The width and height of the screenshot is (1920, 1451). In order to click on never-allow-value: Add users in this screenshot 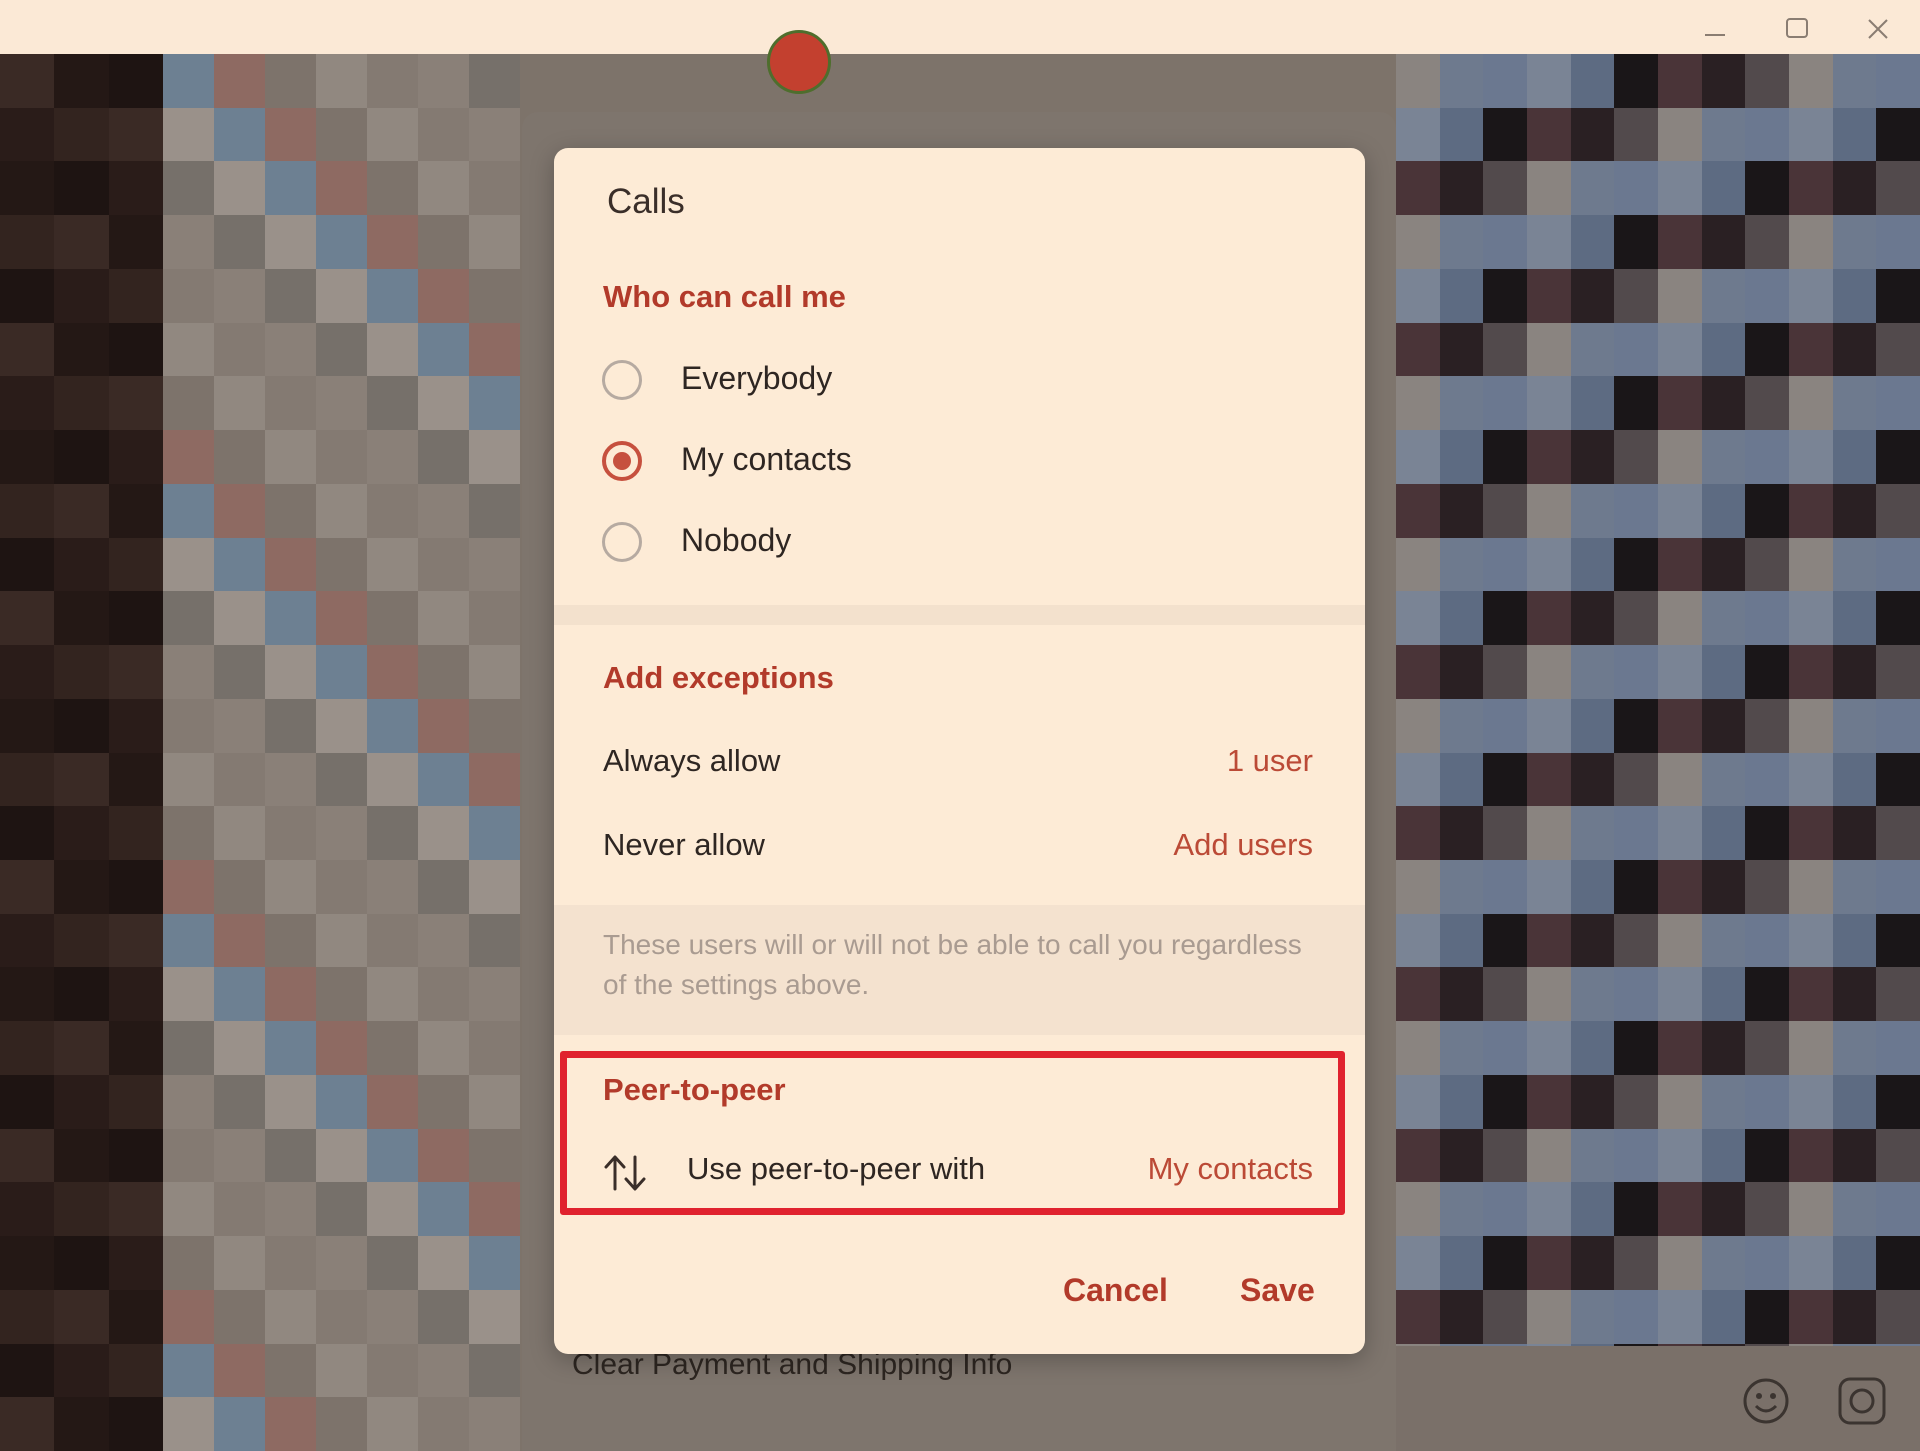, I will do `click(1243, 844)`.